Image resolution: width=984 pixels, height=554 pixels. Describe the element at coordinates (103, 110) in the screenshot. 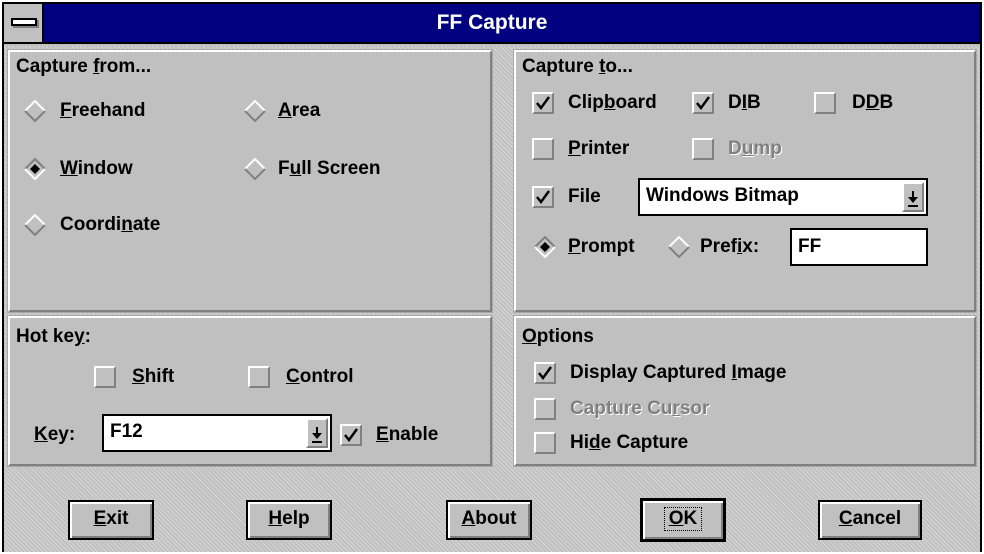

I see `radio-freehand-label: Freehand` at that location.